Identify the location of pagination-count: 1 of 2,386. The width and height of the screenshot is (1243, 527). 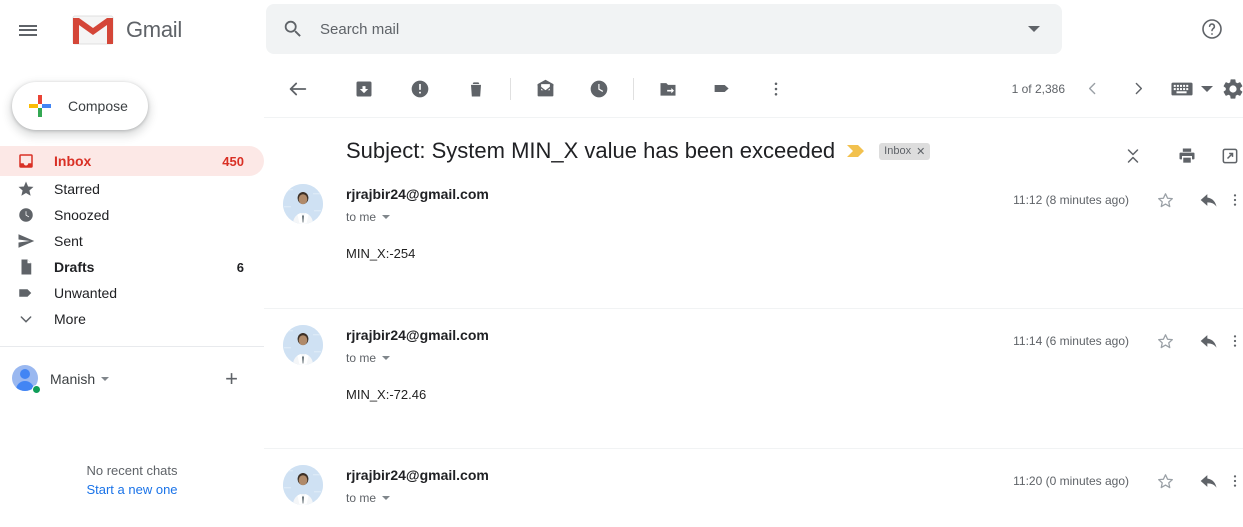
(1038, 88).